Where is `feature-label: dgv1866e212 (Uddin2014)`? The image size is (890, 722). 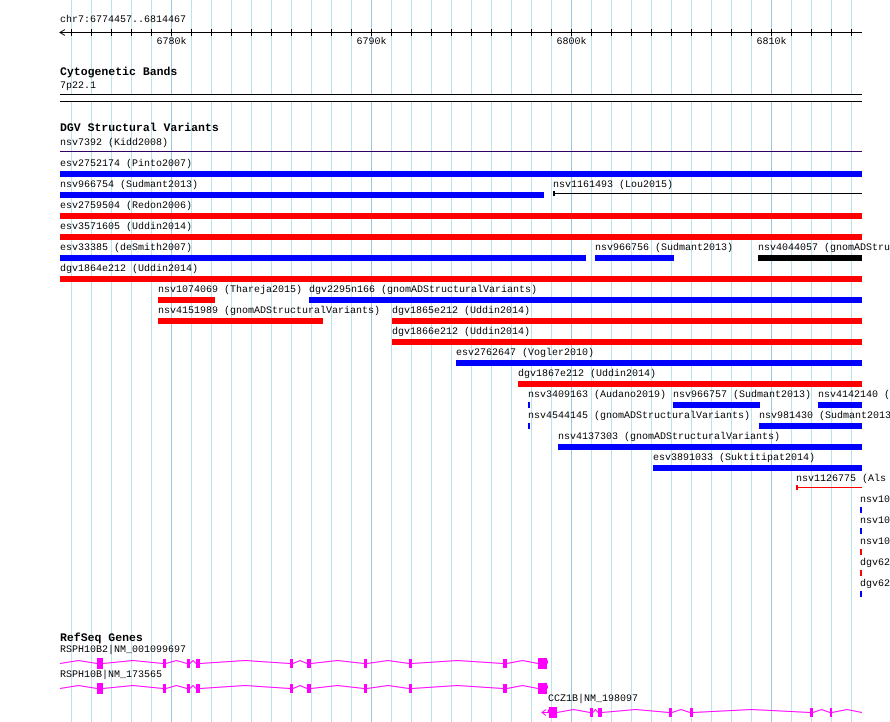
feature-label: dgv1866e212 (Uddin2014) is located at coordinates (461, 332).